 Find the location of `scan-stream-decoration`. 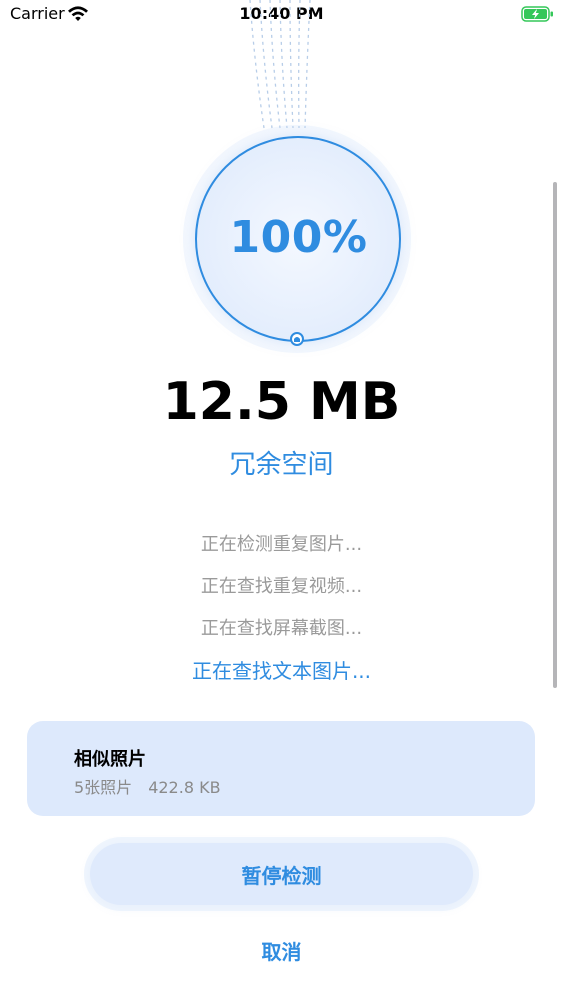

scan-stream-decoration is located at coordinates (280, 64).